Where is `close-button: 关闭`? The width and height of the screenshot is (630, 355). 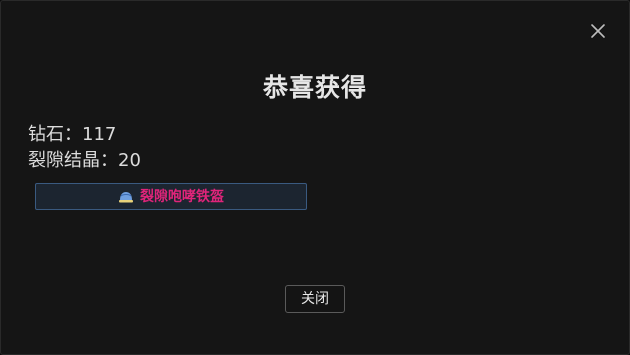
close-button: 关闭 is located at coordinates (315, 299).